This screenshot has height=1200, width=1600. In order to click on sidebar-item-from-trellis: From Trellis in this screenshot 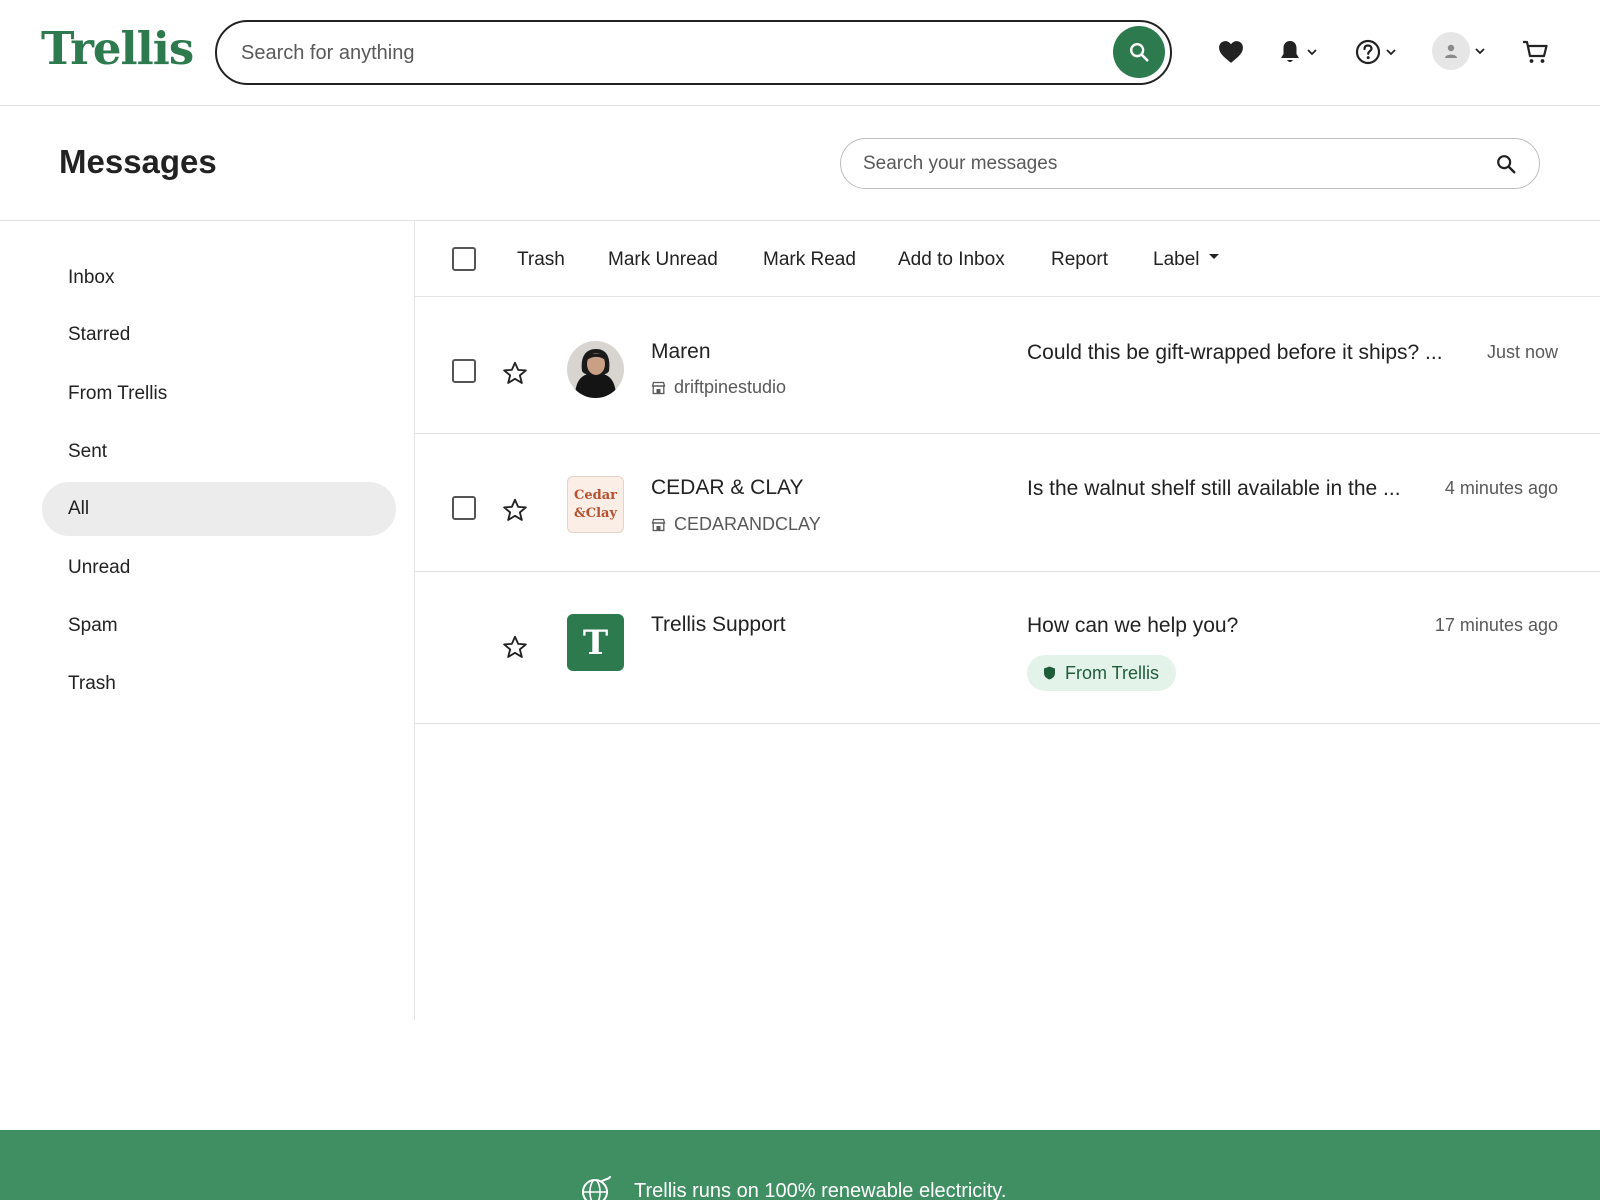, I will do `click(219, 394)`.